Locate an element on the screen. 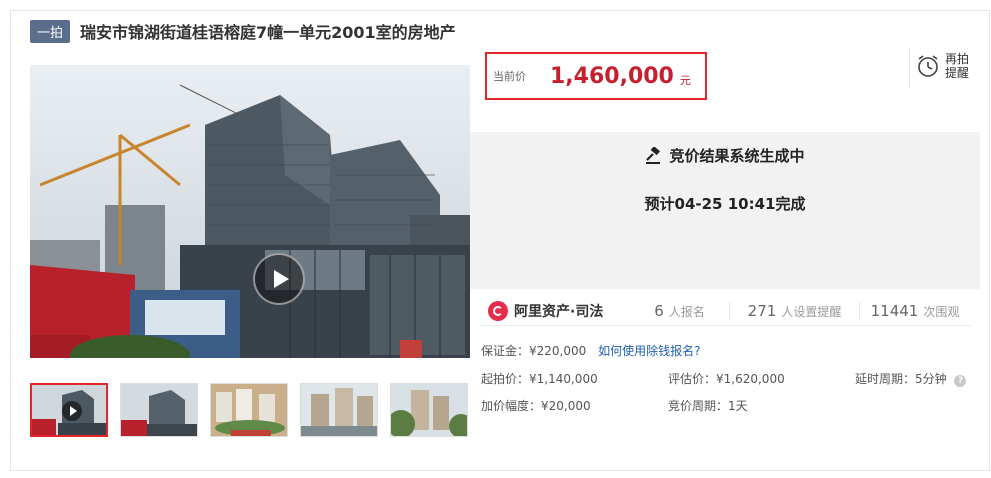 The width and height of the screenshot is (991, 478). title-row: 一拍 瑞安市锦湖街道桂语榕庭7幢一单元2001室的房地产 is located at coordinates (243, 31).